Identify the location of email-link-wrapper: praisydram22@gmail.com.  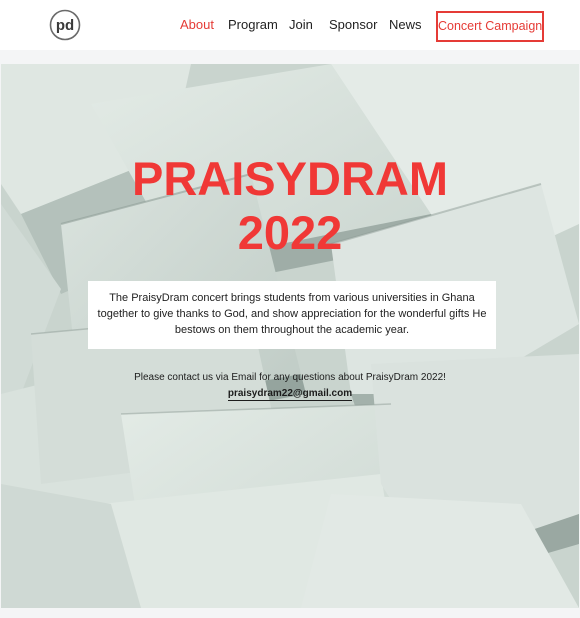
(290, 394).